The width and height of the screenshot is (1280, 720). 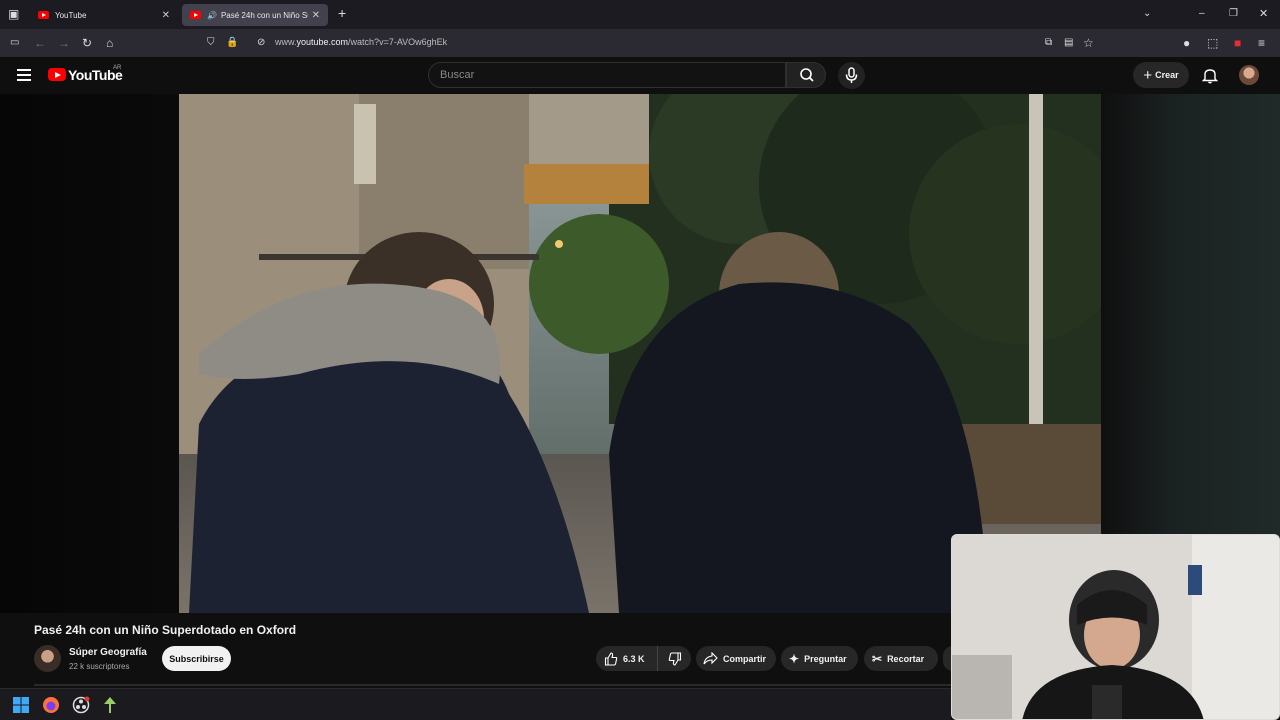 I want to click on url-bar: www.youtube.com/watch?v=7-AVOw6ghEk, so click(x=361, y=42).